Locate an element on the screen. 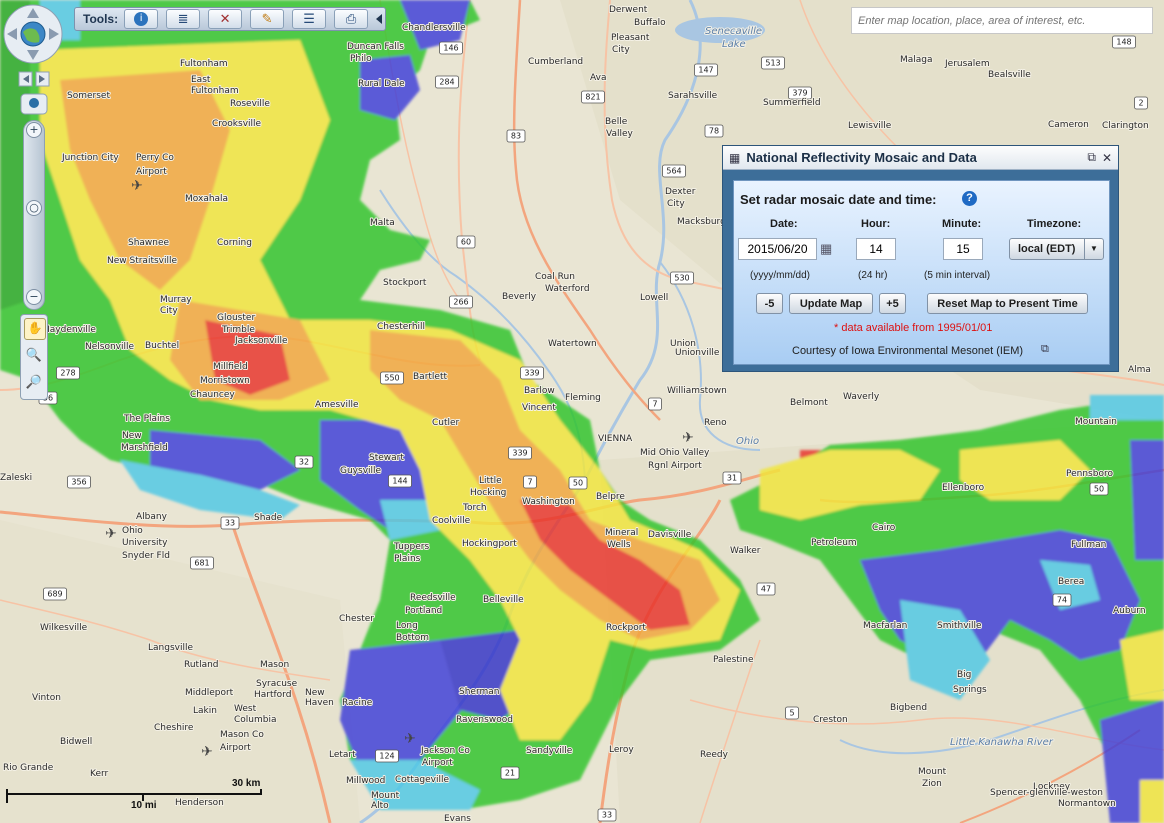  layers-button: ≣ is located at coordinates (183, 19).